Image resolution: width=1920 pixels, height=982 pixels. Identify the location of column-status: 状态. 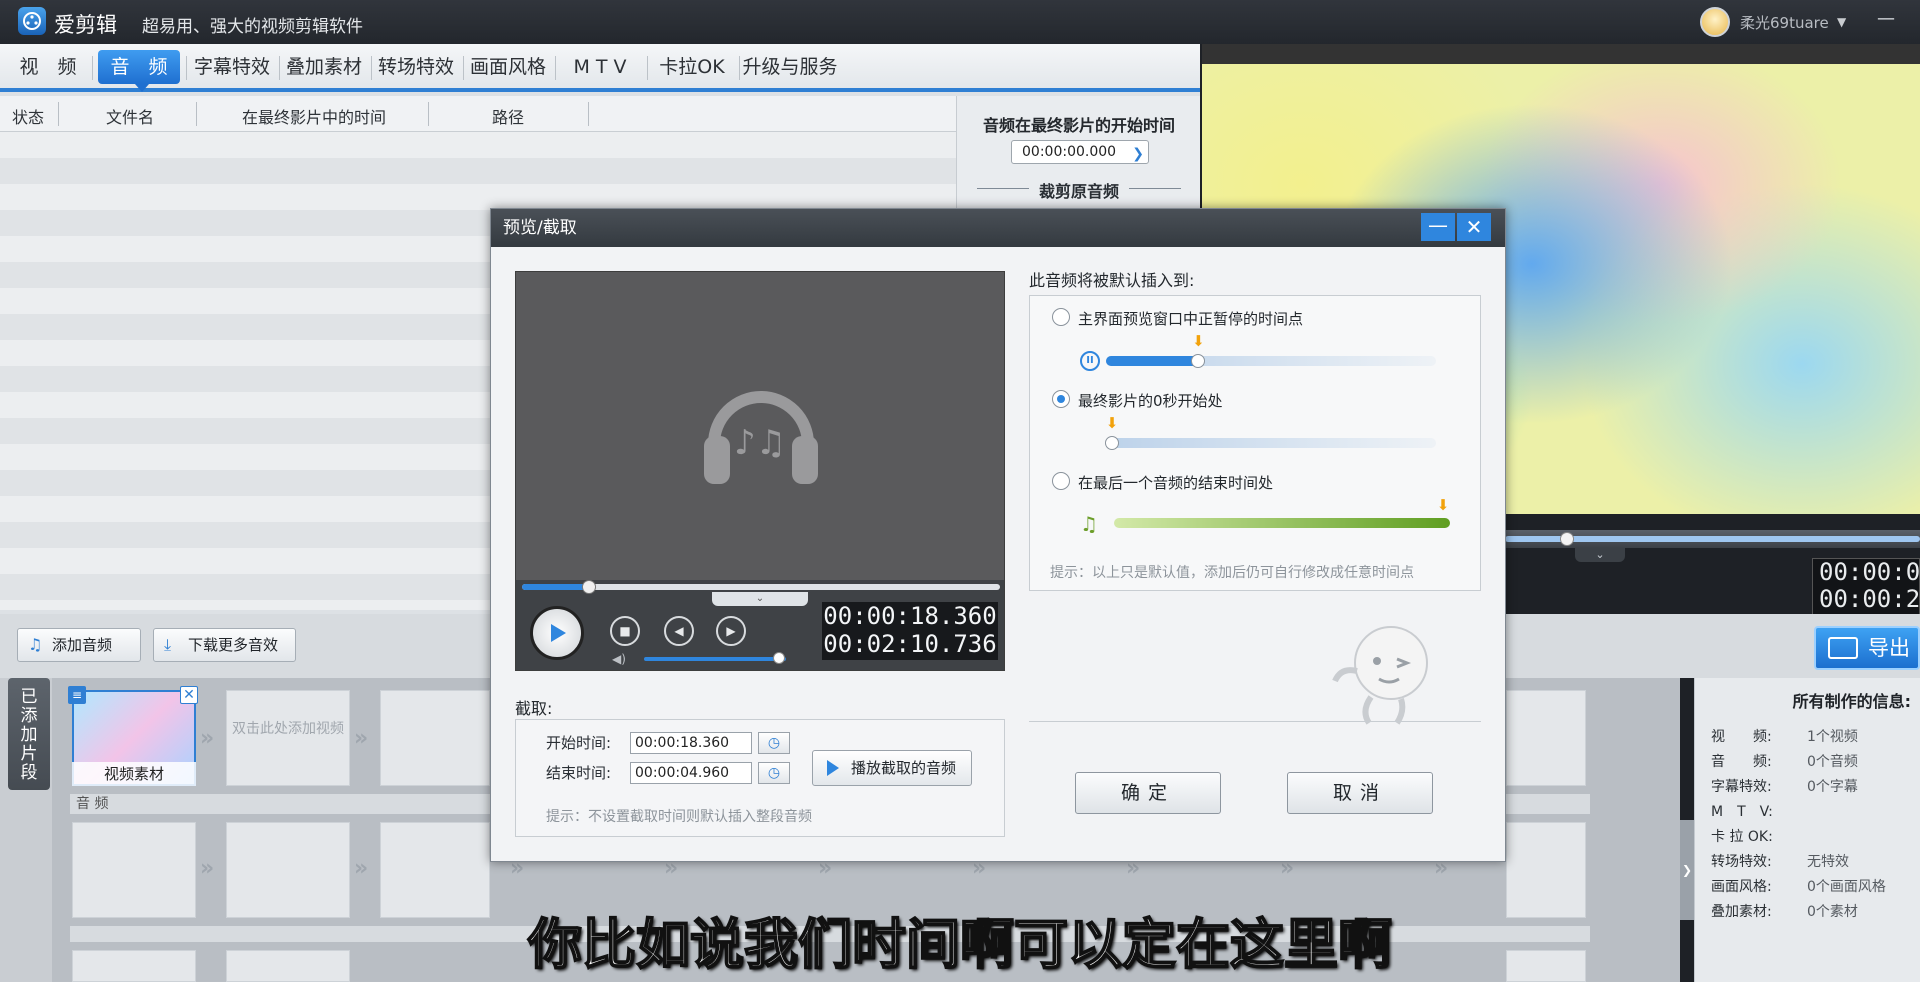
(28, 116).